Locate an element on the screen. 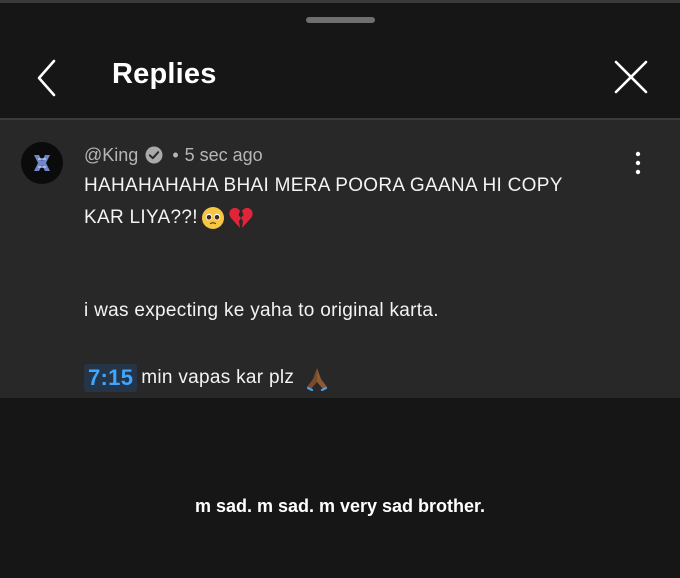 This screenshot has height=578, width=680. back-button is located at coordinates (48, 78).